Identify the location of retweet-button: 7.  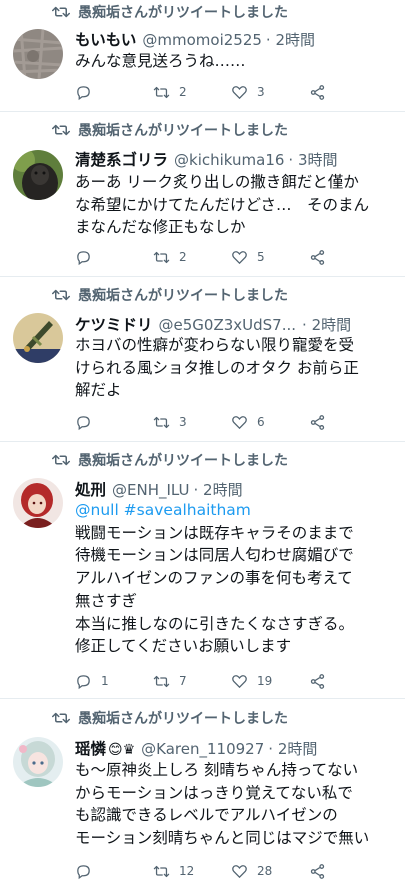
(192, 681).